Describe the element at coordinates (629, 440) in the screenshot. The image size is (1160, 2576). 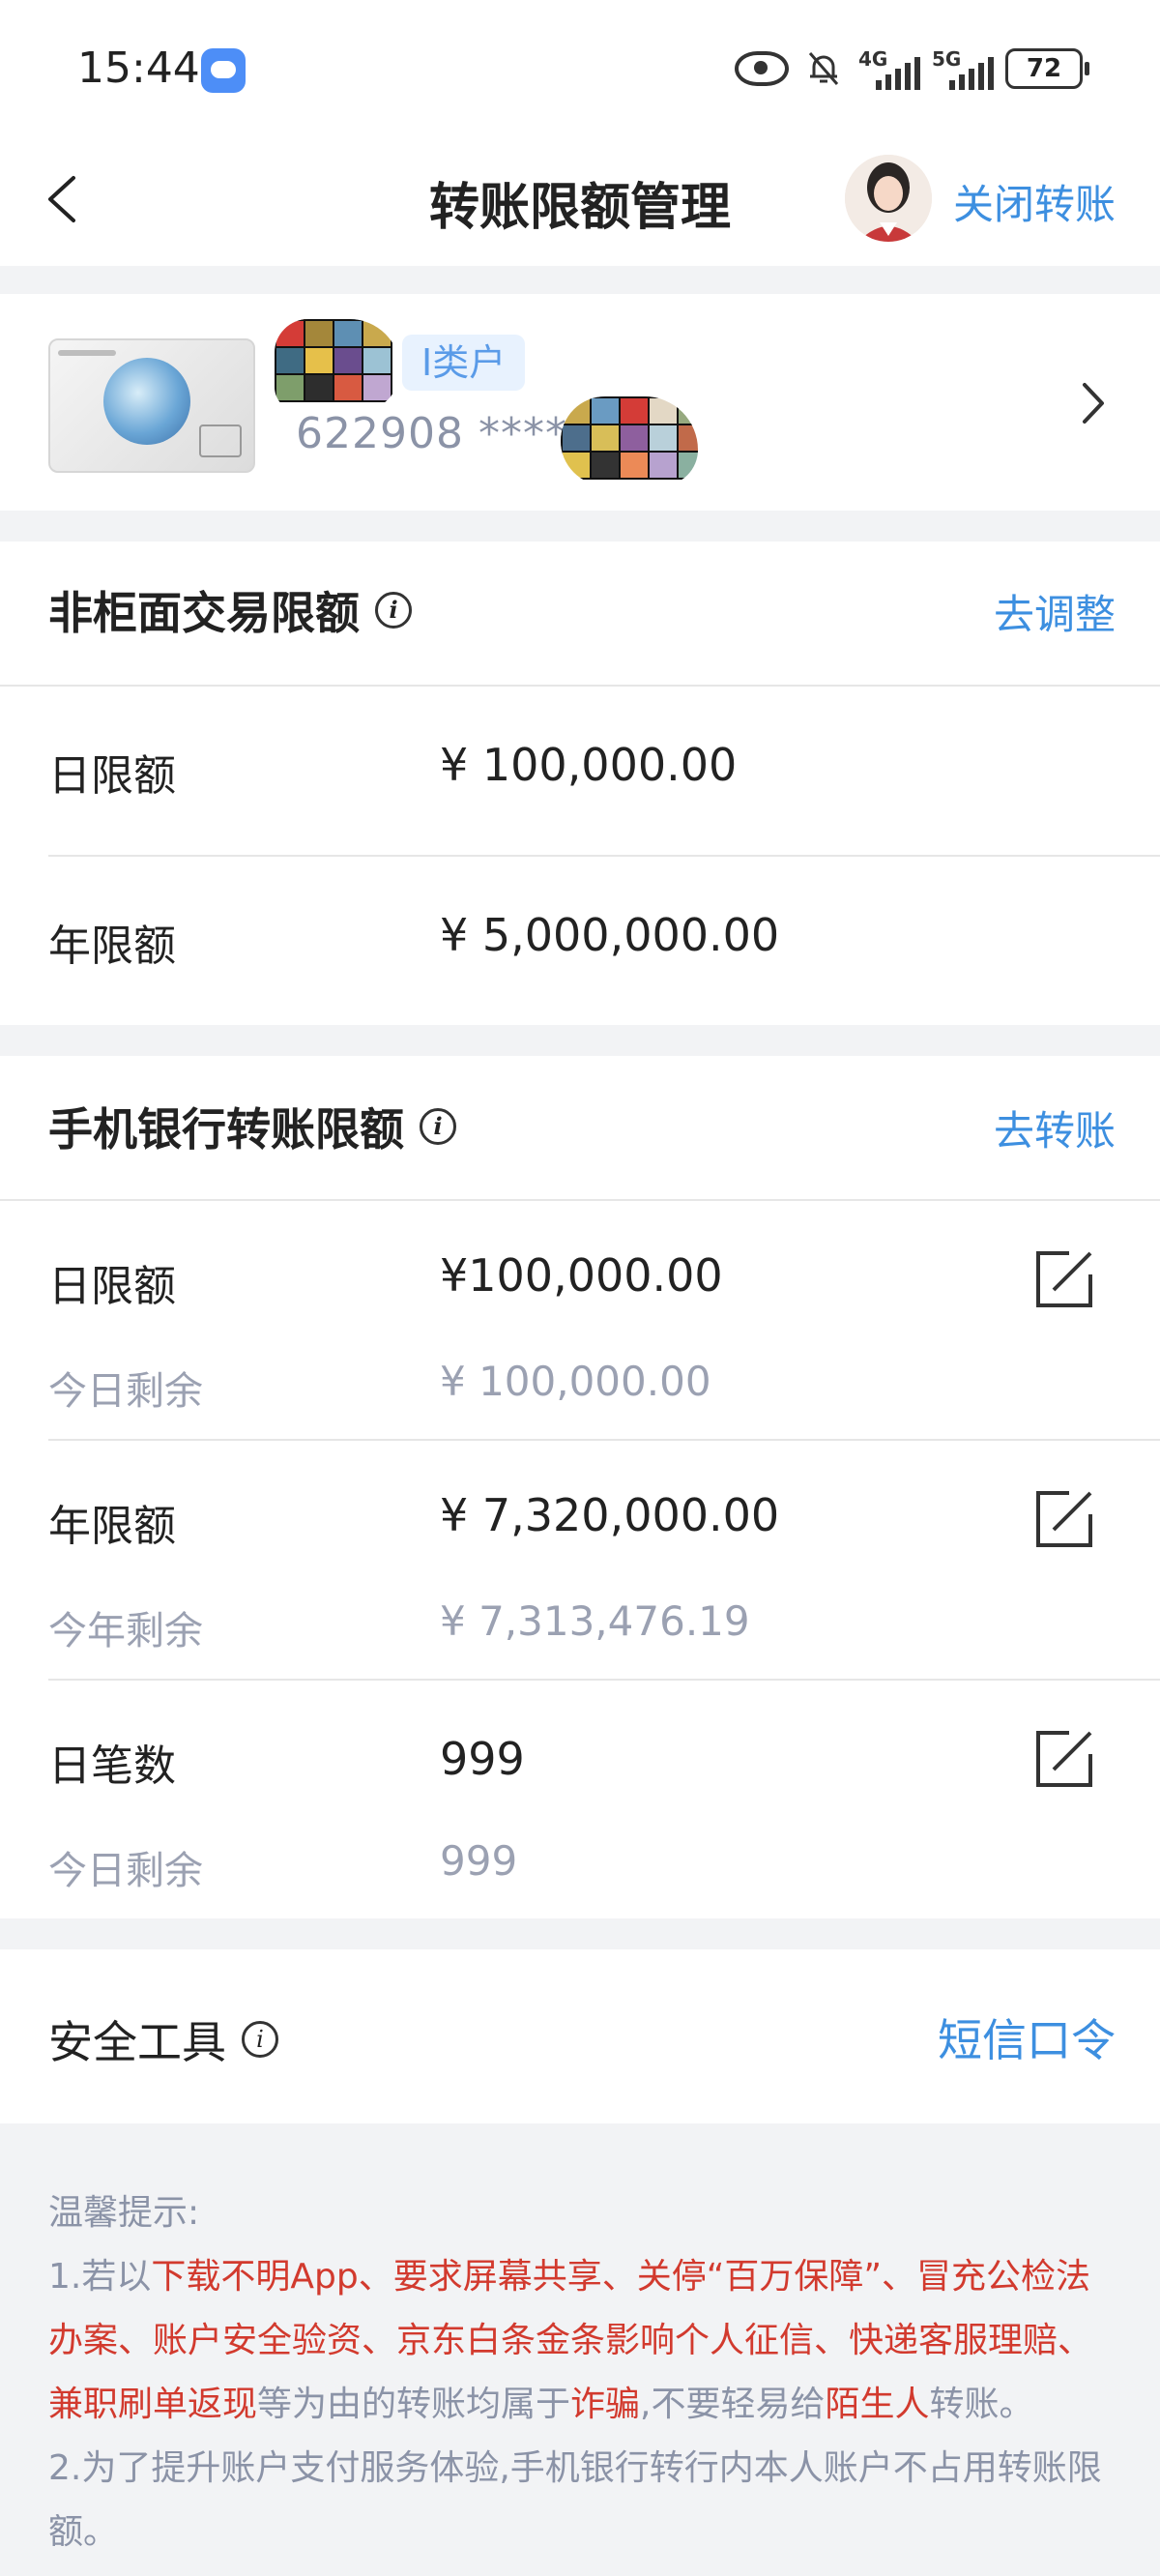
I see `redacted-number-mosaic` at that location.